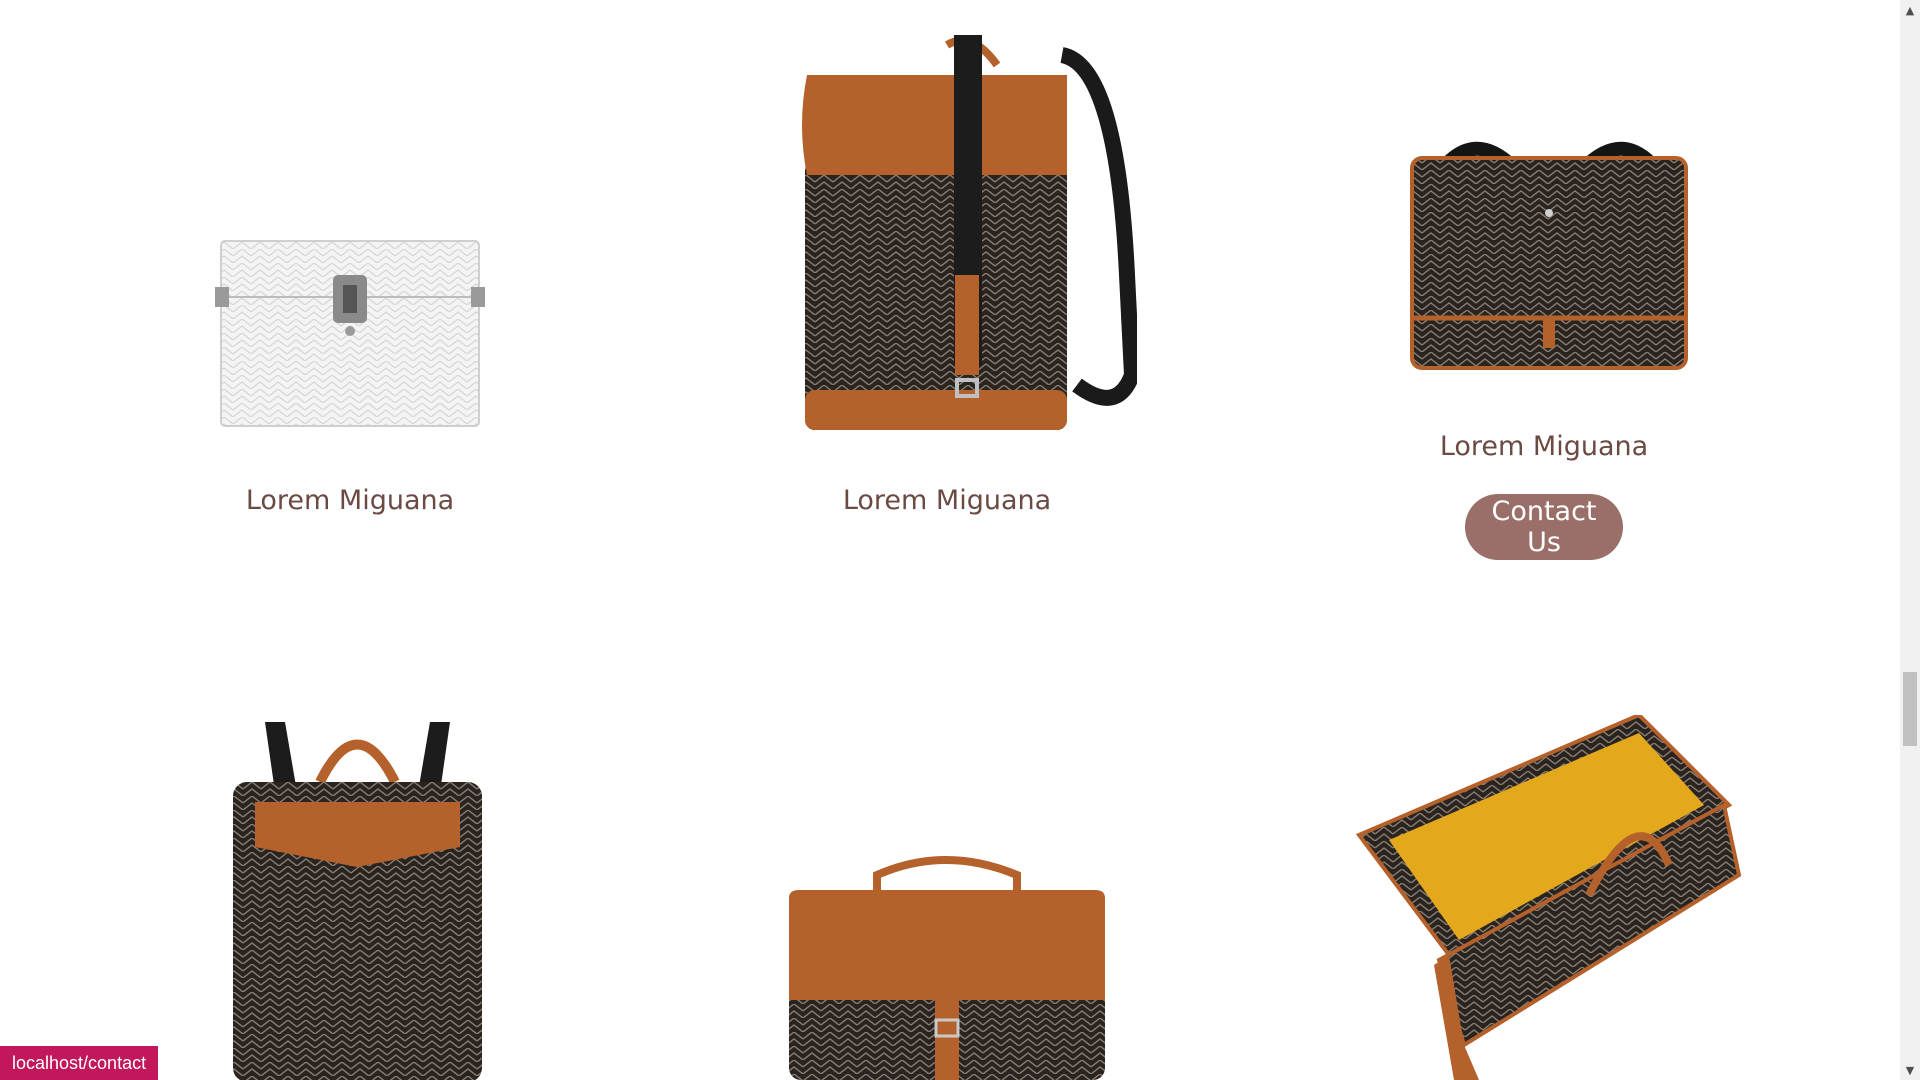  I want to click on scroll-down-arrow-icon: ▼, so click(1910, 1070).